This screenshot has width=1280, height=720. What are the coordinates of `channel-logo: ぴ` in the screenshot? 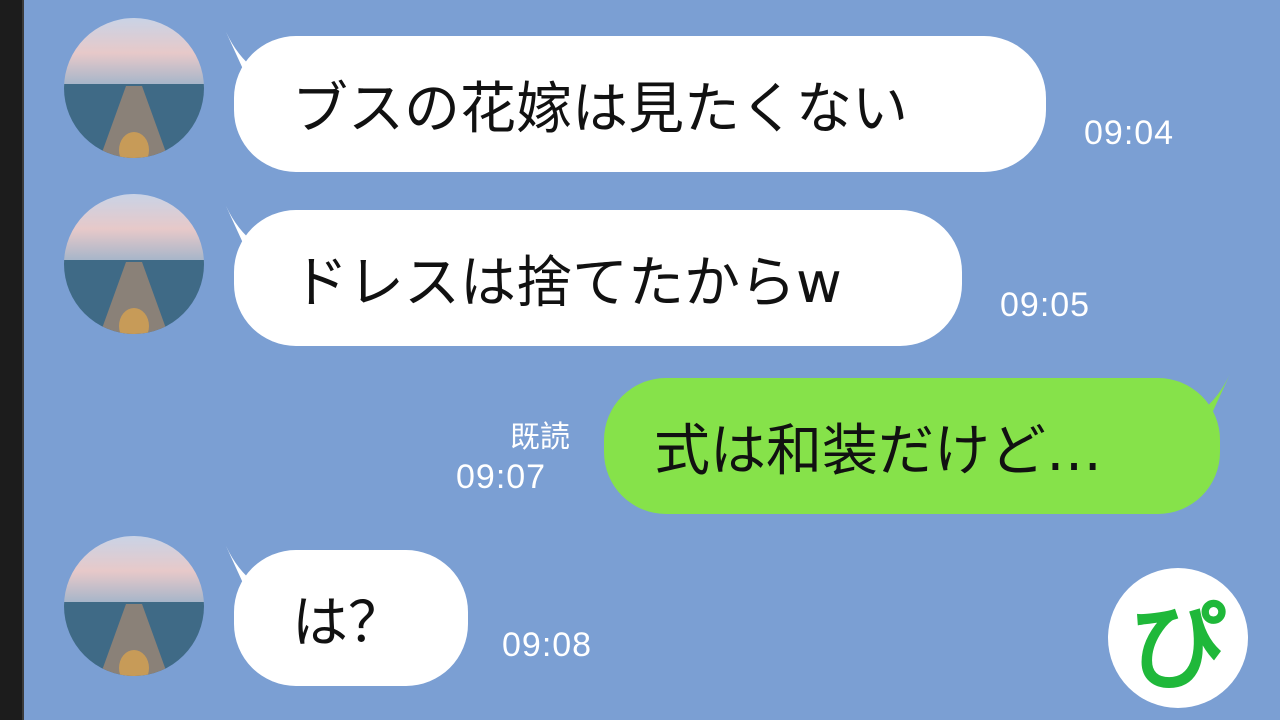 It's located at (1178, 638).